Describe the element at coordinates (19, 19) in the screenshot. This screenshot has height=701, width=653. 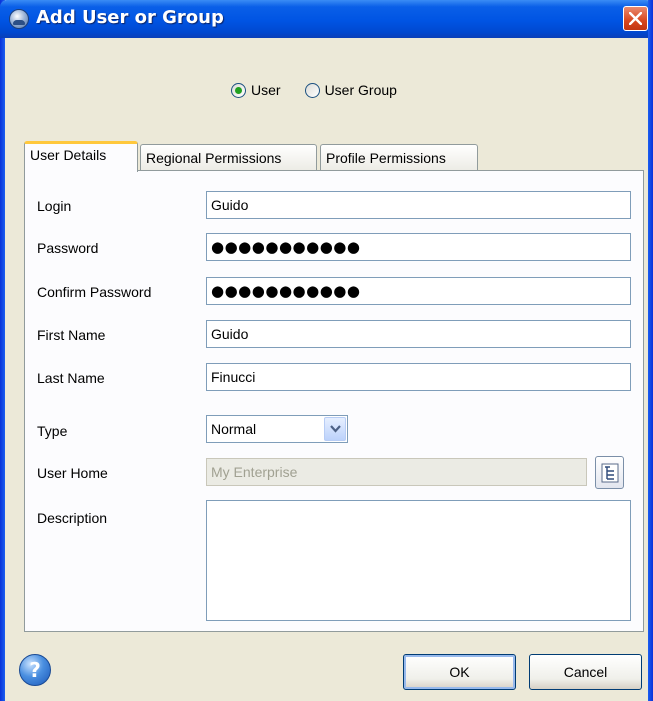
I see `user-icon` at that location.